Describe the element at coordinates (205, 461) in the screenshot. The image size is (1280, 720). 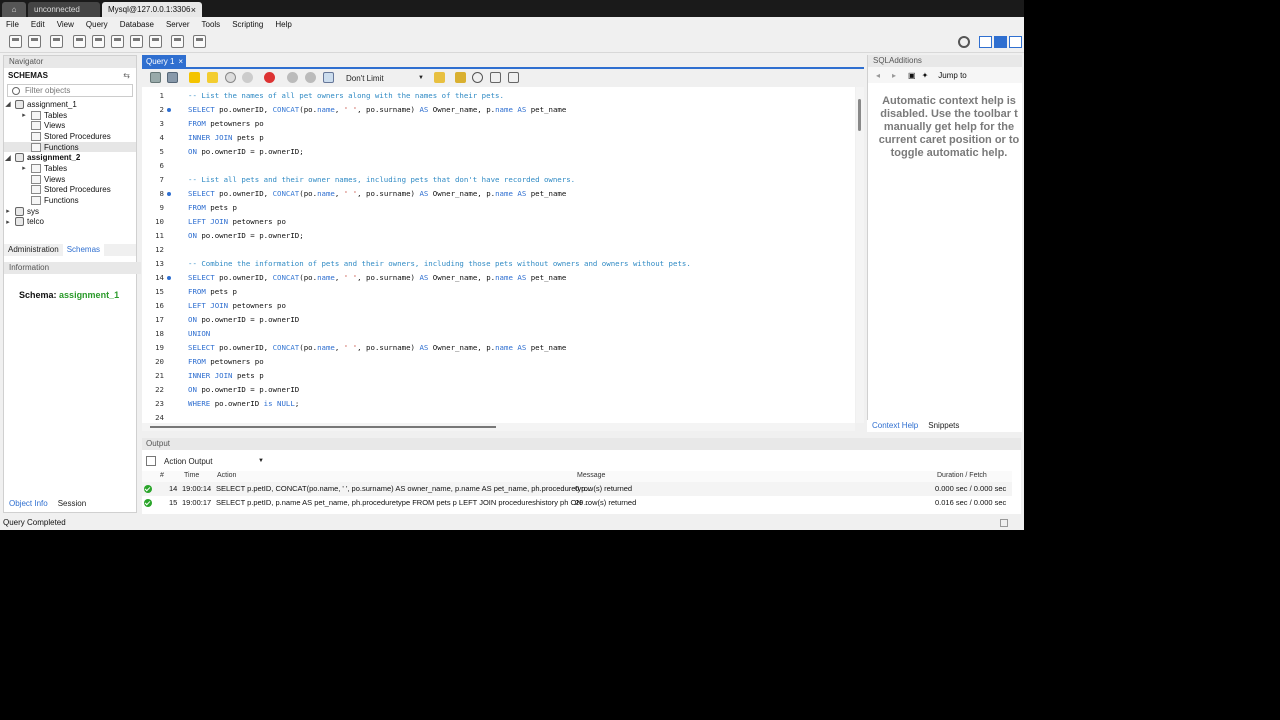
I see `output-type-select: Action Output ▼` at that location.